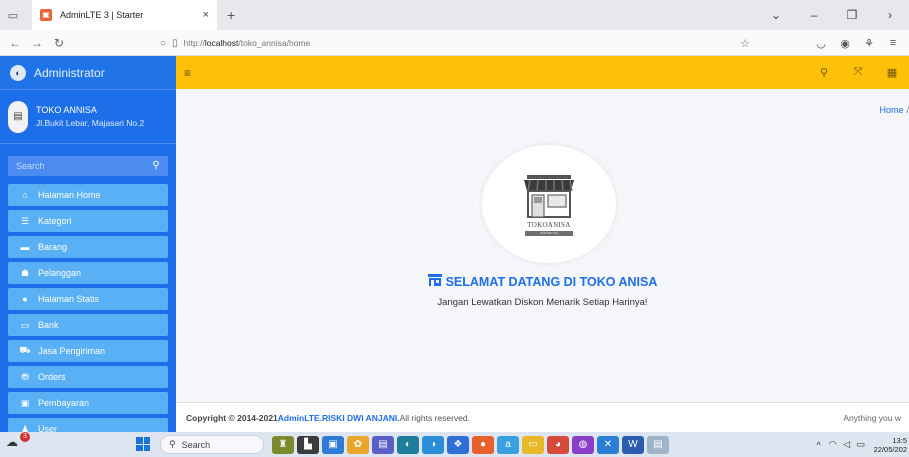 The height and width of the screenshot is (457, 909). I want to click on game-app-icon: ♜, so click(283, 444).